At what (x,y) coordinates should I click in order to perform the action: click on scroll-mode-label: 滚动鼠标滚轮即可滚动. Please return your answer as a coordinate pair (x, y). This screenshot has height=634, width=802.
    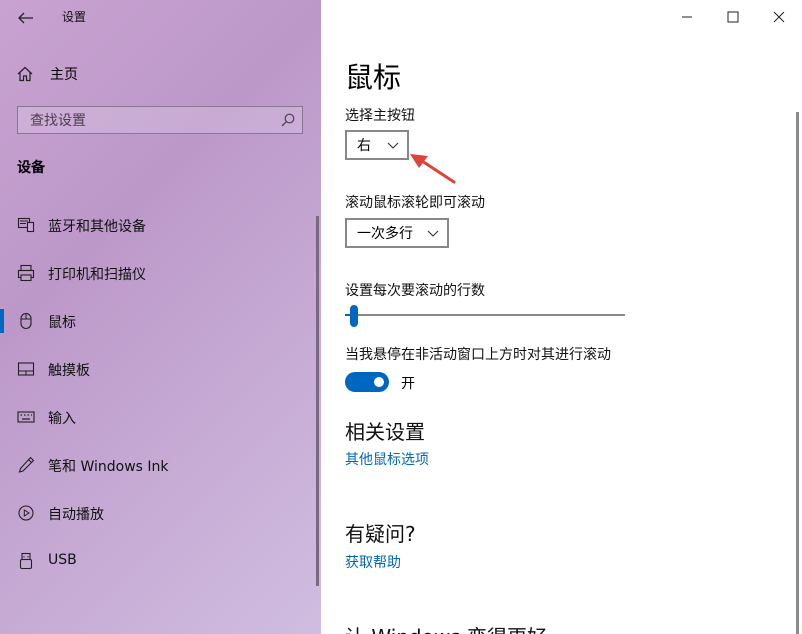
    Looking at the image, I should click on (415, 203).